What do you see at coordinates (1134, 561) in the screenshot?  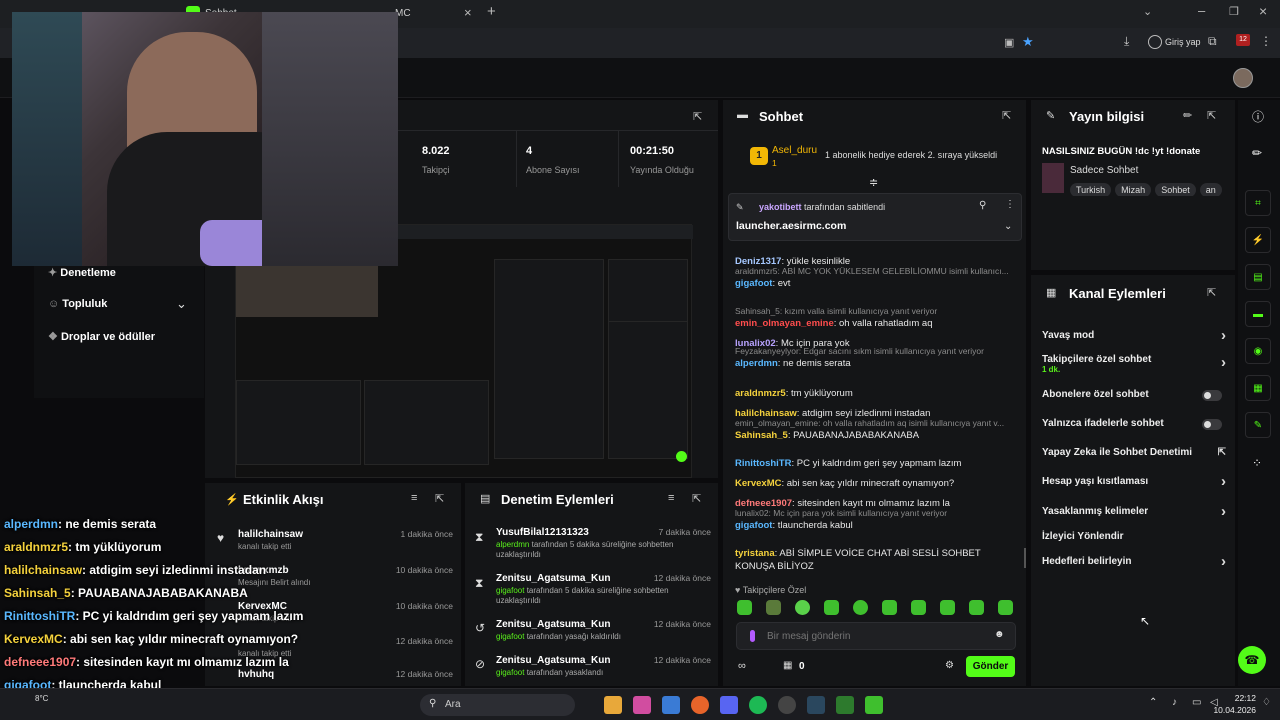 I see `action-item: Hedefleri belirleyin ›` at bounding box center [1134, 561].